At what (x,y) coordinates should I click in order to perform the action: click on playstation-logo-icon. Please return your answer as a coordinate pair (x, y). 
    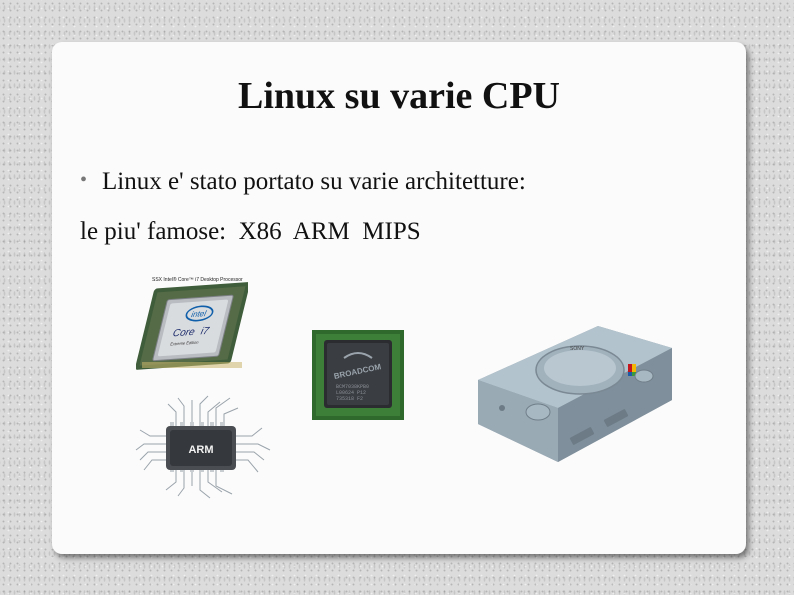
    Looking at the image, I should click on (632, 370).